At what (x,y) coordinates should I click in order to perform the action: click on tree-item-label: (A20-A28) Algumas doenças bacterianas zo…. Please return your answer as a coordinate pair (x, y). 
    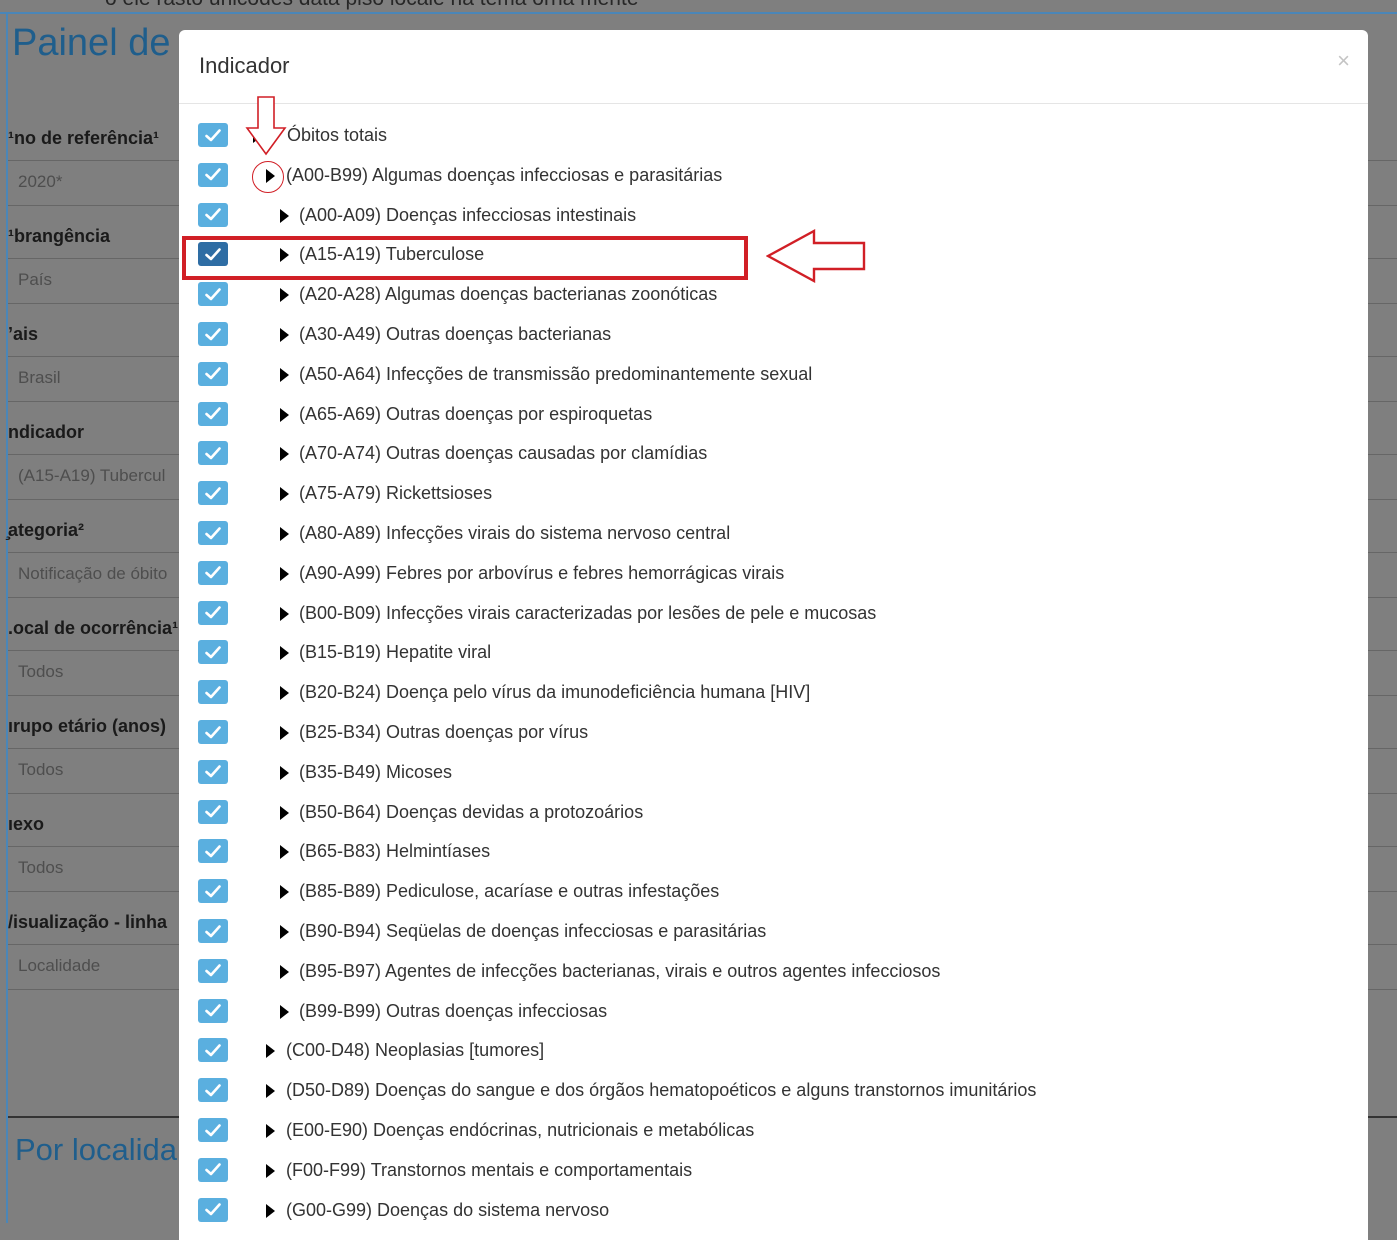
    Looking at the image, I should click on (508, 294).